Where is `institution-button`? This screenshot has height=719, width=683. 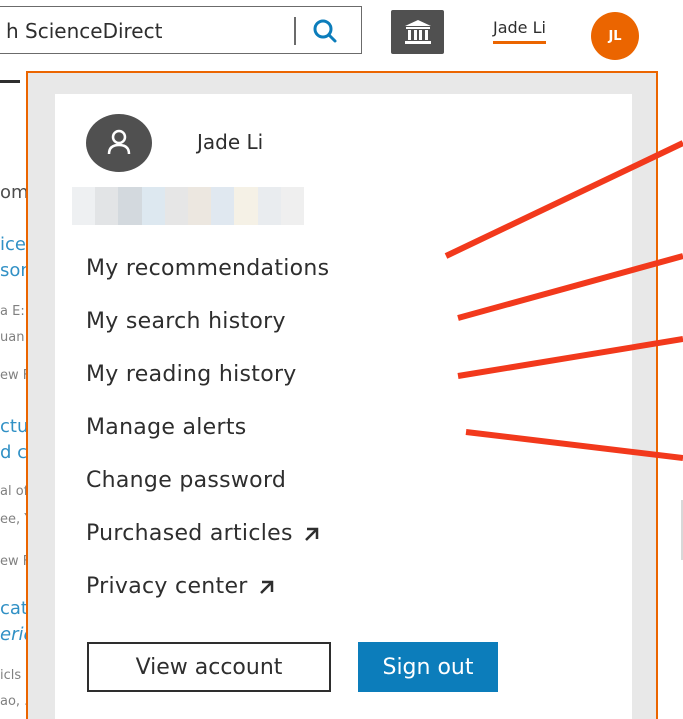
institution-button is located at coordinates (417, 32).